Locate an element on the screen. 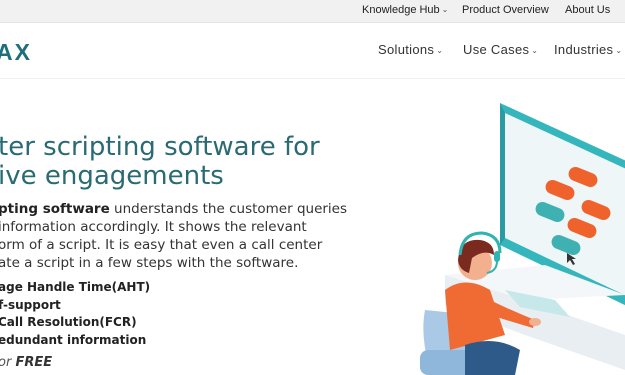 The height and width of the screenshot is (375, 625). main-header: AX Solutions ⌄ Use Cases ⌄ Industries ⌄ is located at coordinates (312, 51).